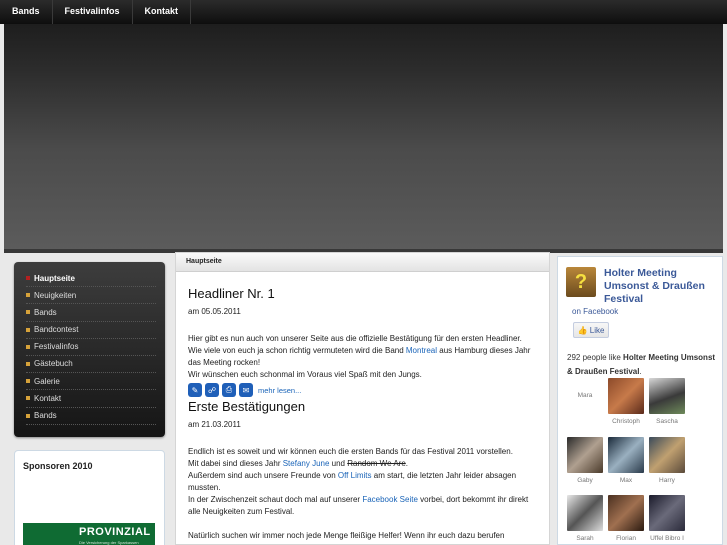 Image resolution: width=727 pixels, height=545 pixels. I want to click on article-text: und, so click(338, 463).